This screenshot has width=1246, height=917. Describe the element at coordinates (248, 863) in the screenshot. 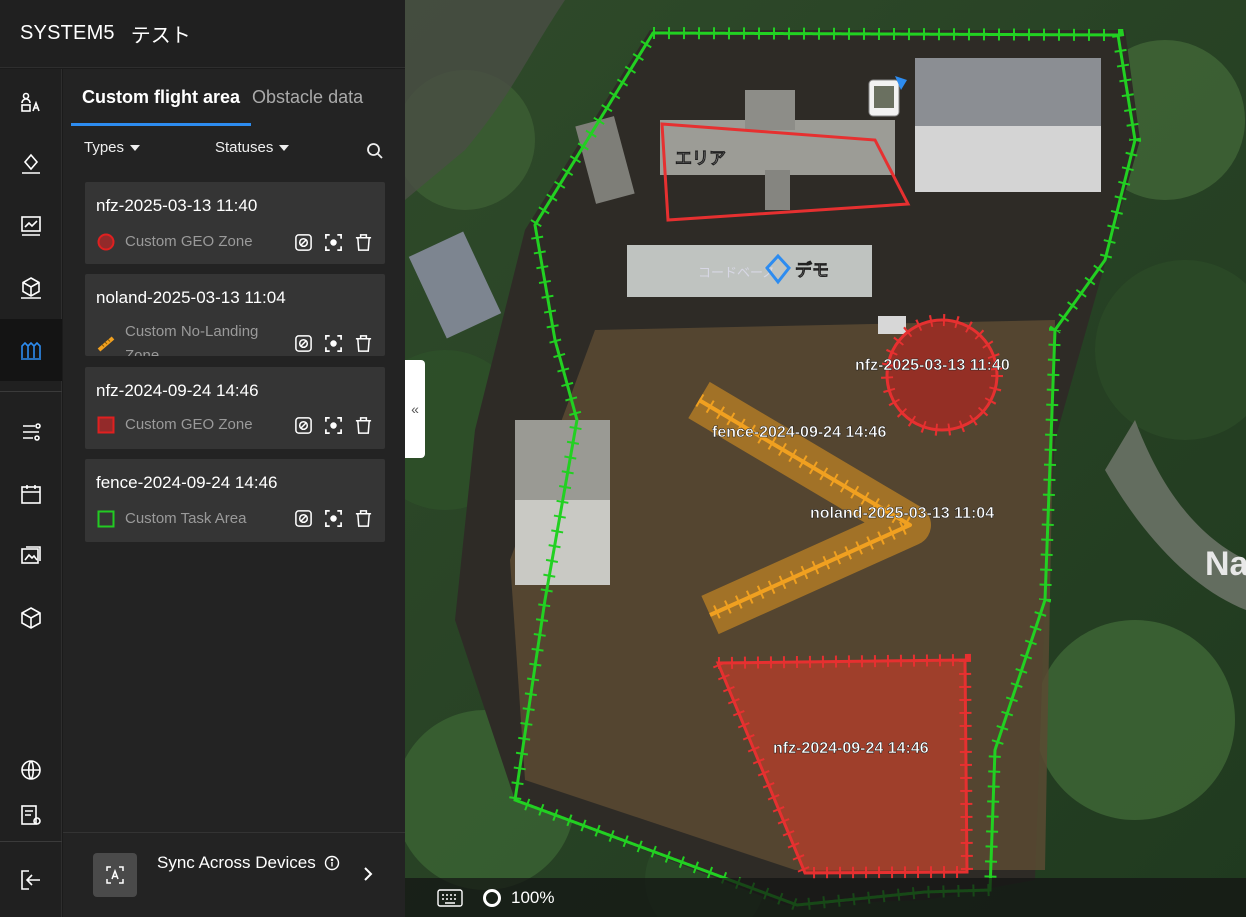

I see `sync-label: Sync Across Devices` at that location.